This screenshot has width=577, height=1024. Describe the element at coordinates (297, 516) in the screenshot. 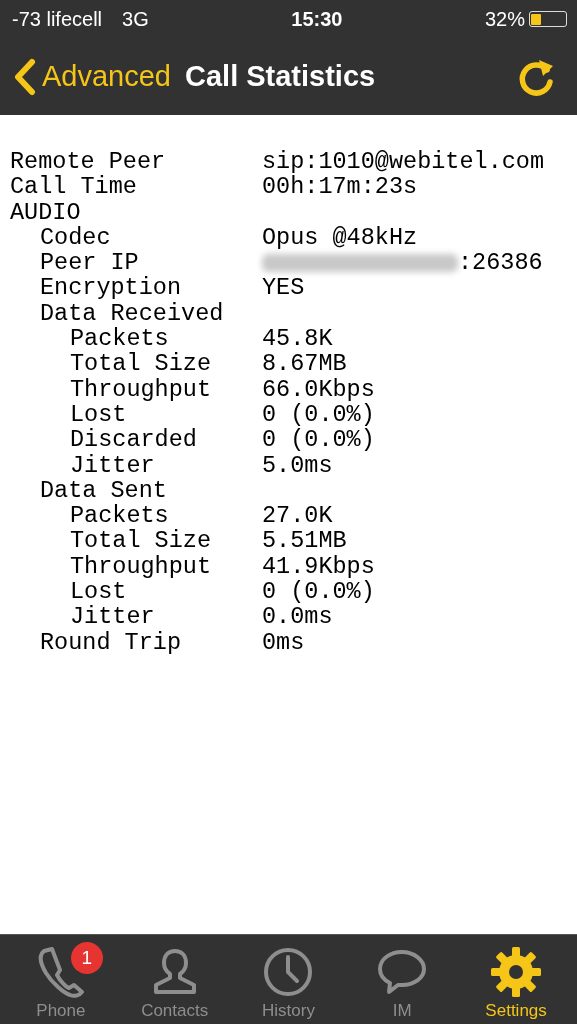

I see `stat-value: 27.0K` at that location.